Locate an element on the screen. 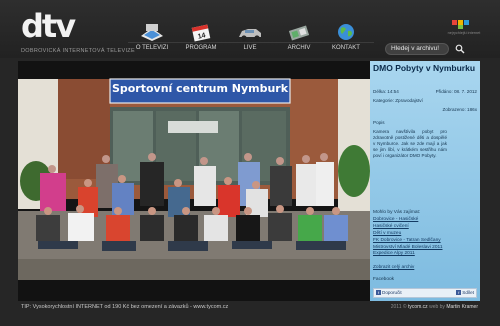  video-date: Přidáno: 08. 7. 2012 is located at coordinates (456, 91).